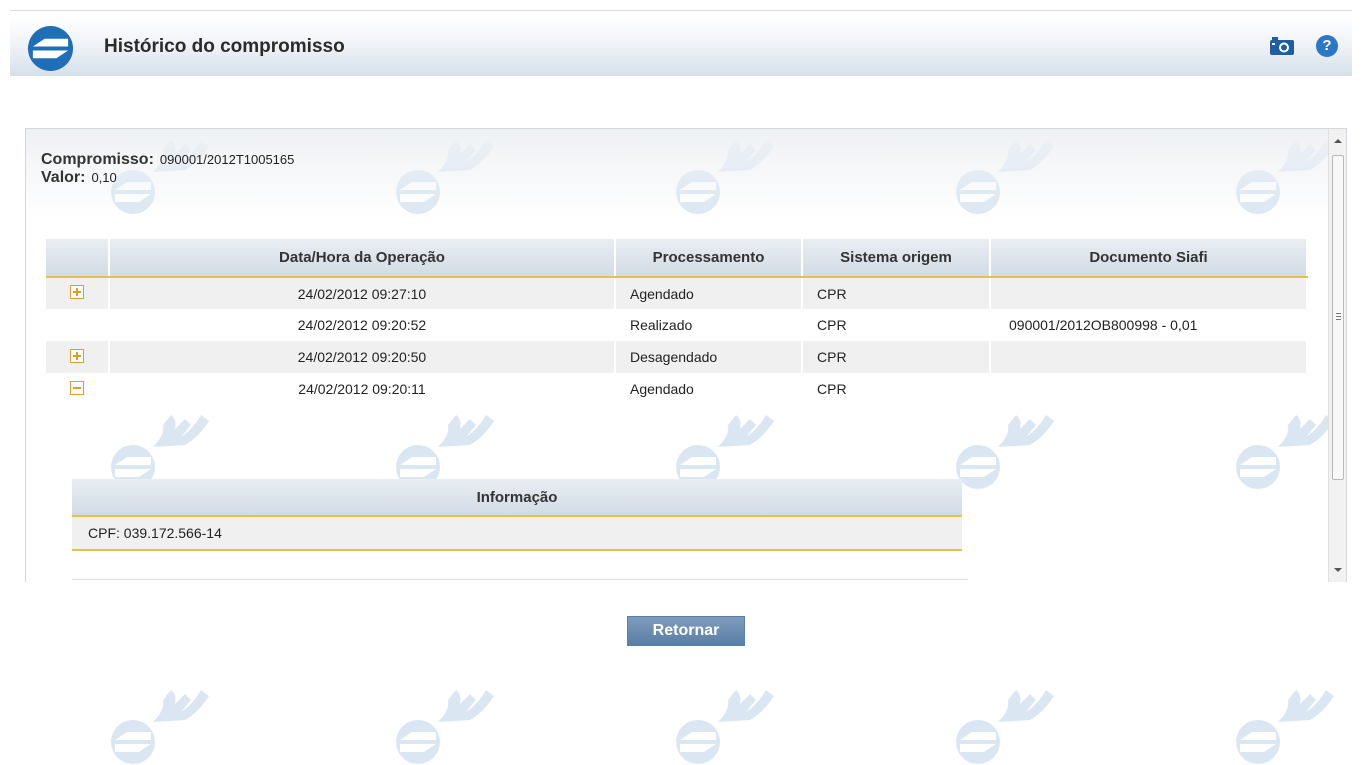  What do you see at coordinates (362, 325) in the screenshot?
I see `datetime-cell: 24/02/2012 09:20:52` at bounding box center [362, 325].